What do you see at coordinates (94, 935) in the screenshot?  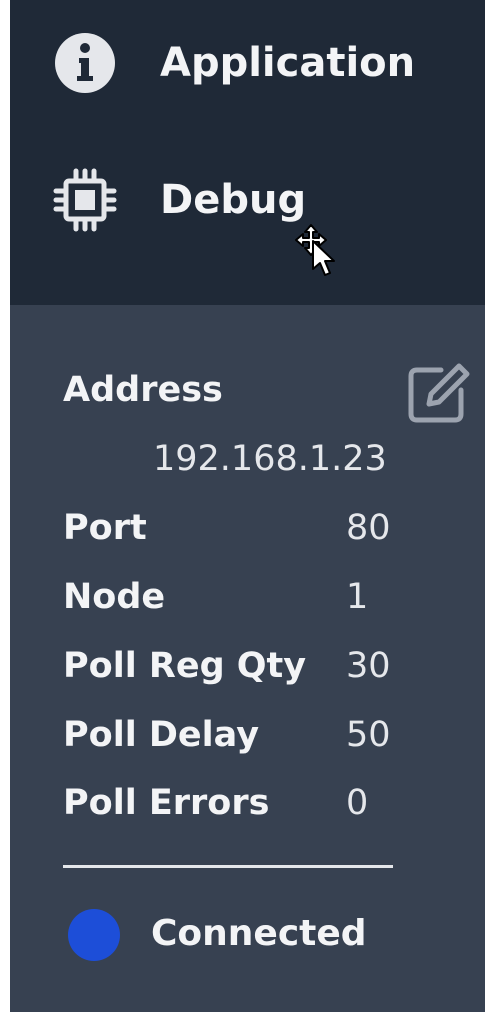 I see `status-indicator` at bounding box center [94, 935].